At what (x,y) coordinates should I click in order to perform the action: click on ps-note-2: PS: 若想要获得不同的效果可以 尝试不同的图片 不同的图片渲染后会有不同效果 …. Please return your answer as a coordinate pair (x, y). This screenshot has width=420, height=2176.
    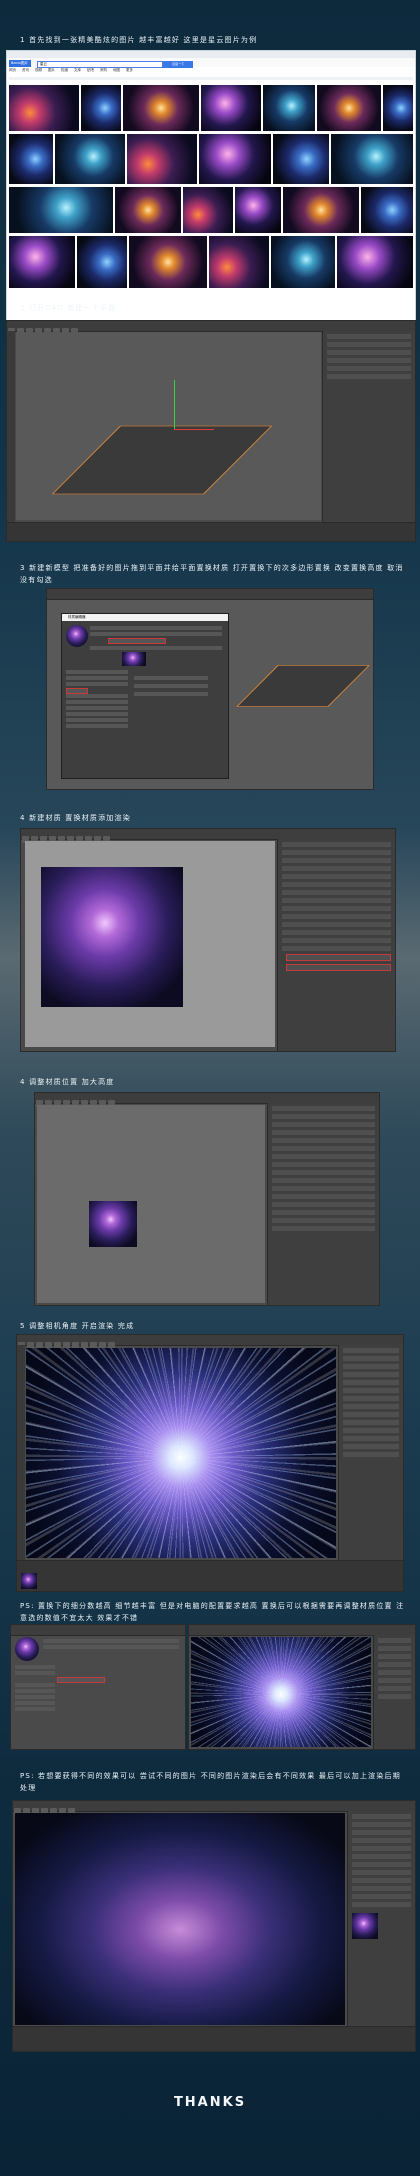
    Looking at the image, I should click on (210, 1782).